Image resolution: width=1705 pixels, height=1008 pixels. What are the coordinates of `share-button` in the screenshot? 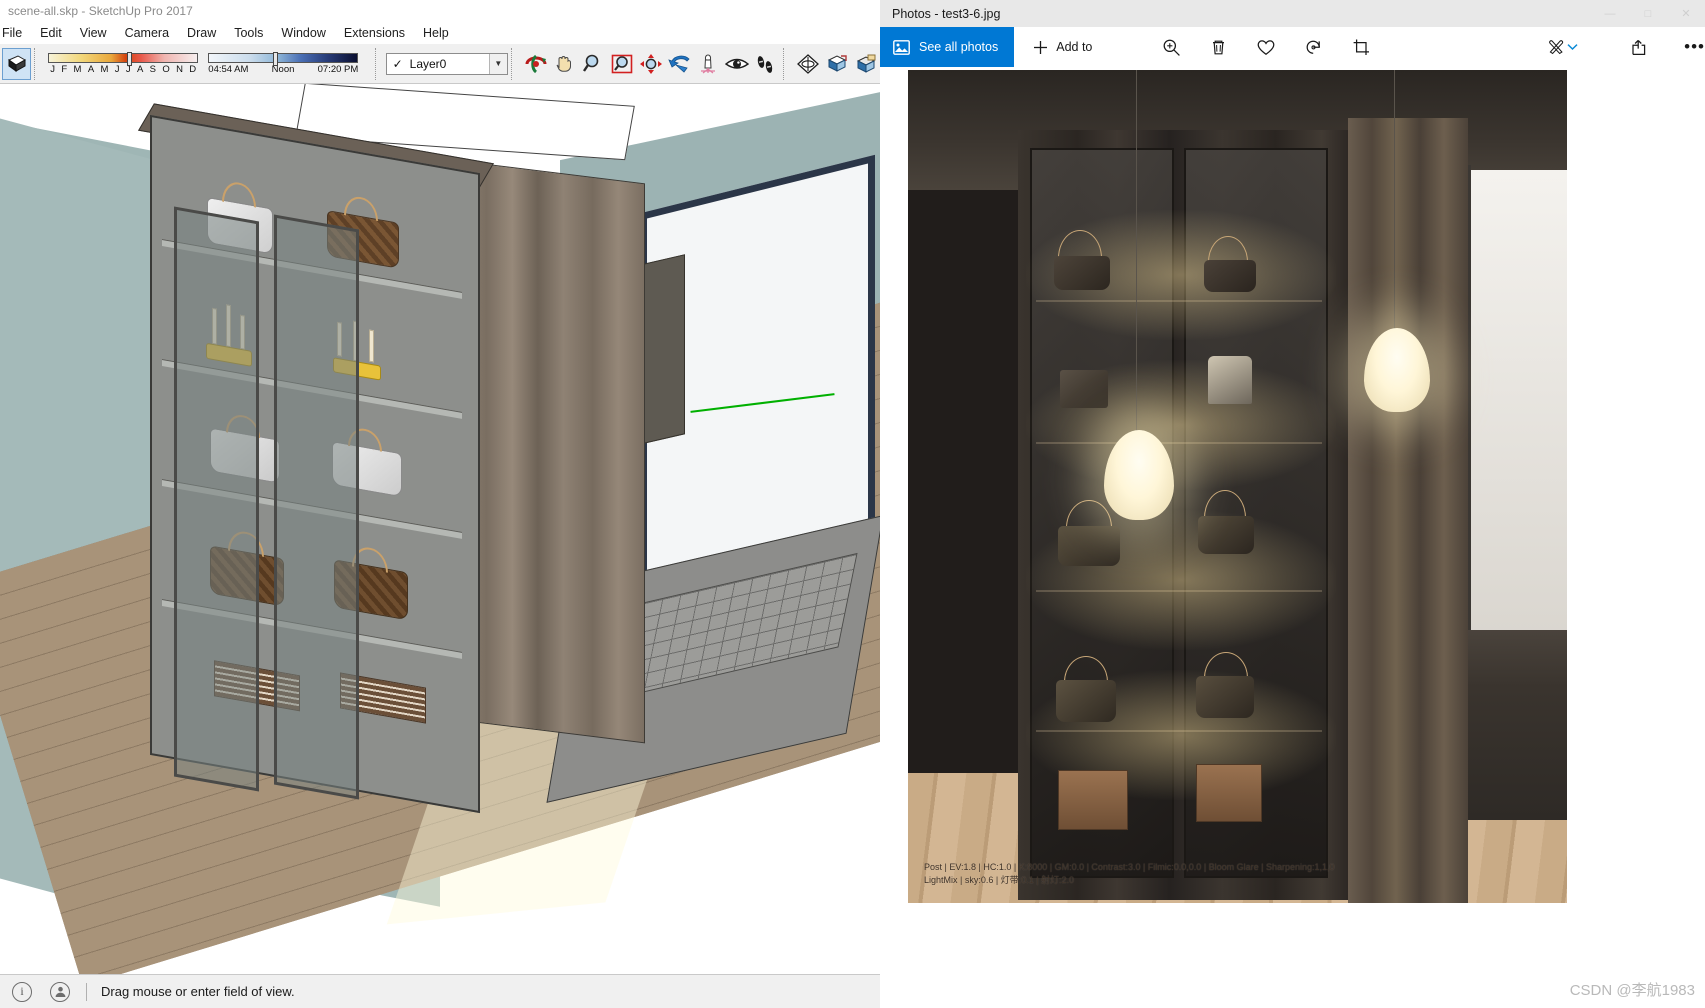 It's located at (1640, 47).